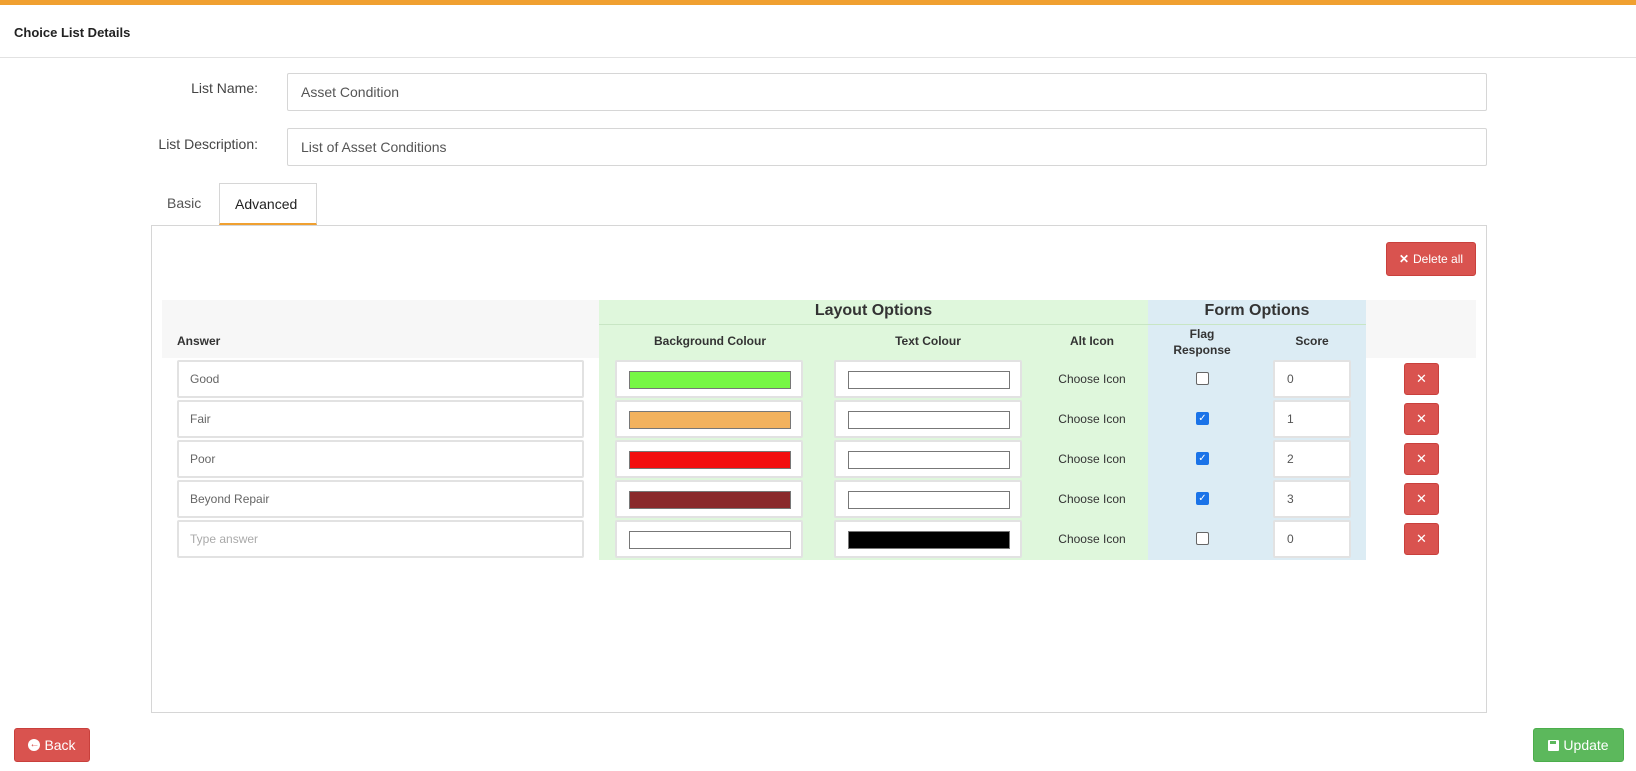 This screenshot has width=1636, height=771. Describe the element at coordinates (873, 310) in the screenshot. I see `layout-options-title: Layout Options` at that location.